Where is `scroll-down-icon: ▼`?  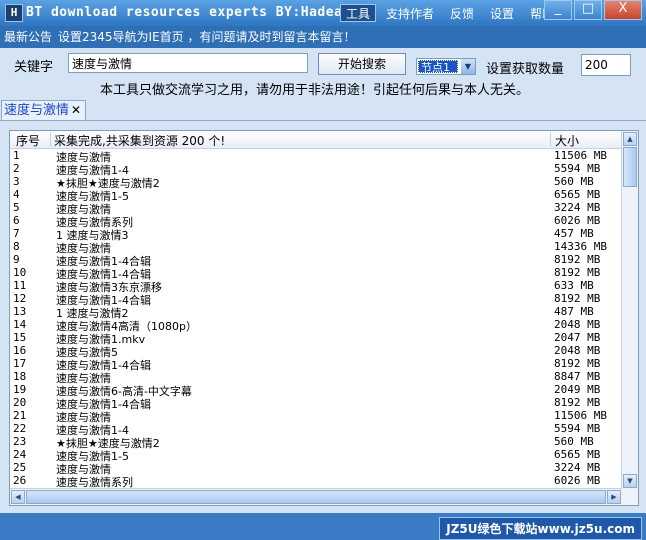
scroll-down-icon: ▼ is located at coordinates (630, 481).